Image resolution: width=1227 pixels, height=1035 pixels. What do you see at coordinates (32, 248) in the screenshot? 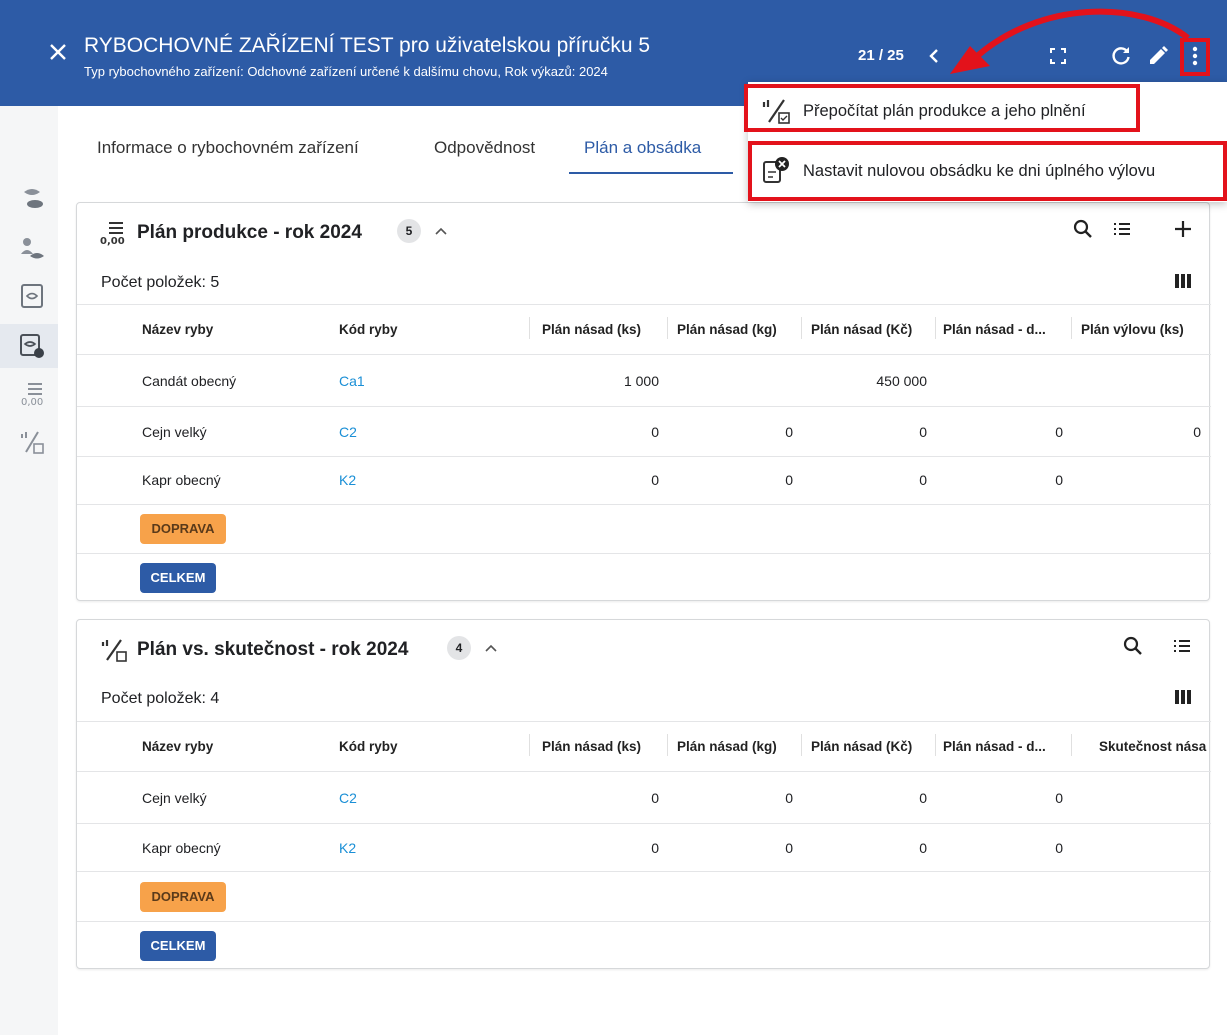
I see `fish-owner-icon` at bounding box center [32, 248].